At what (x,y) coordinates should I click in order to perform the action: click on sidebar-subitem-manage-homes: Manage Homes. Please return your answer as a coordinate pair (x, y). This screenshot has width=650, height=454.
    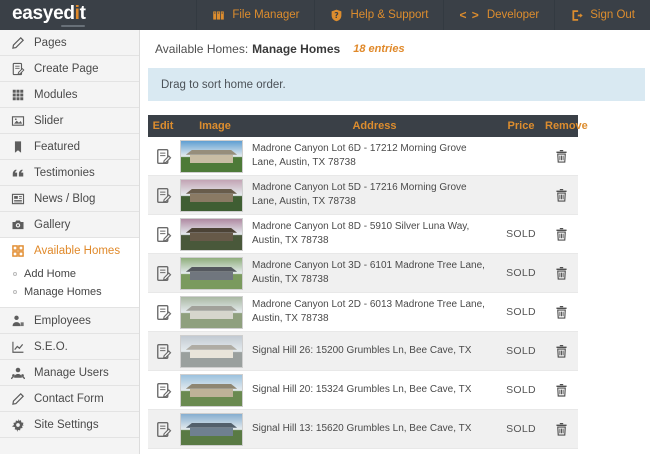
    Looking at the image, I should click on (69, 292).